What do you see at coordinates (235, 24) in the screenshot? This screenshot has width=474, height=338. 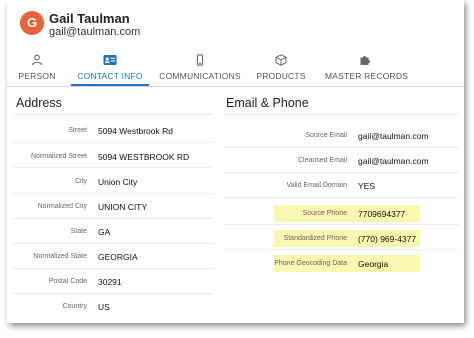 I see `contact-header: G Gail Taulman gail@taulman.com` at bounding box center [235, 24].